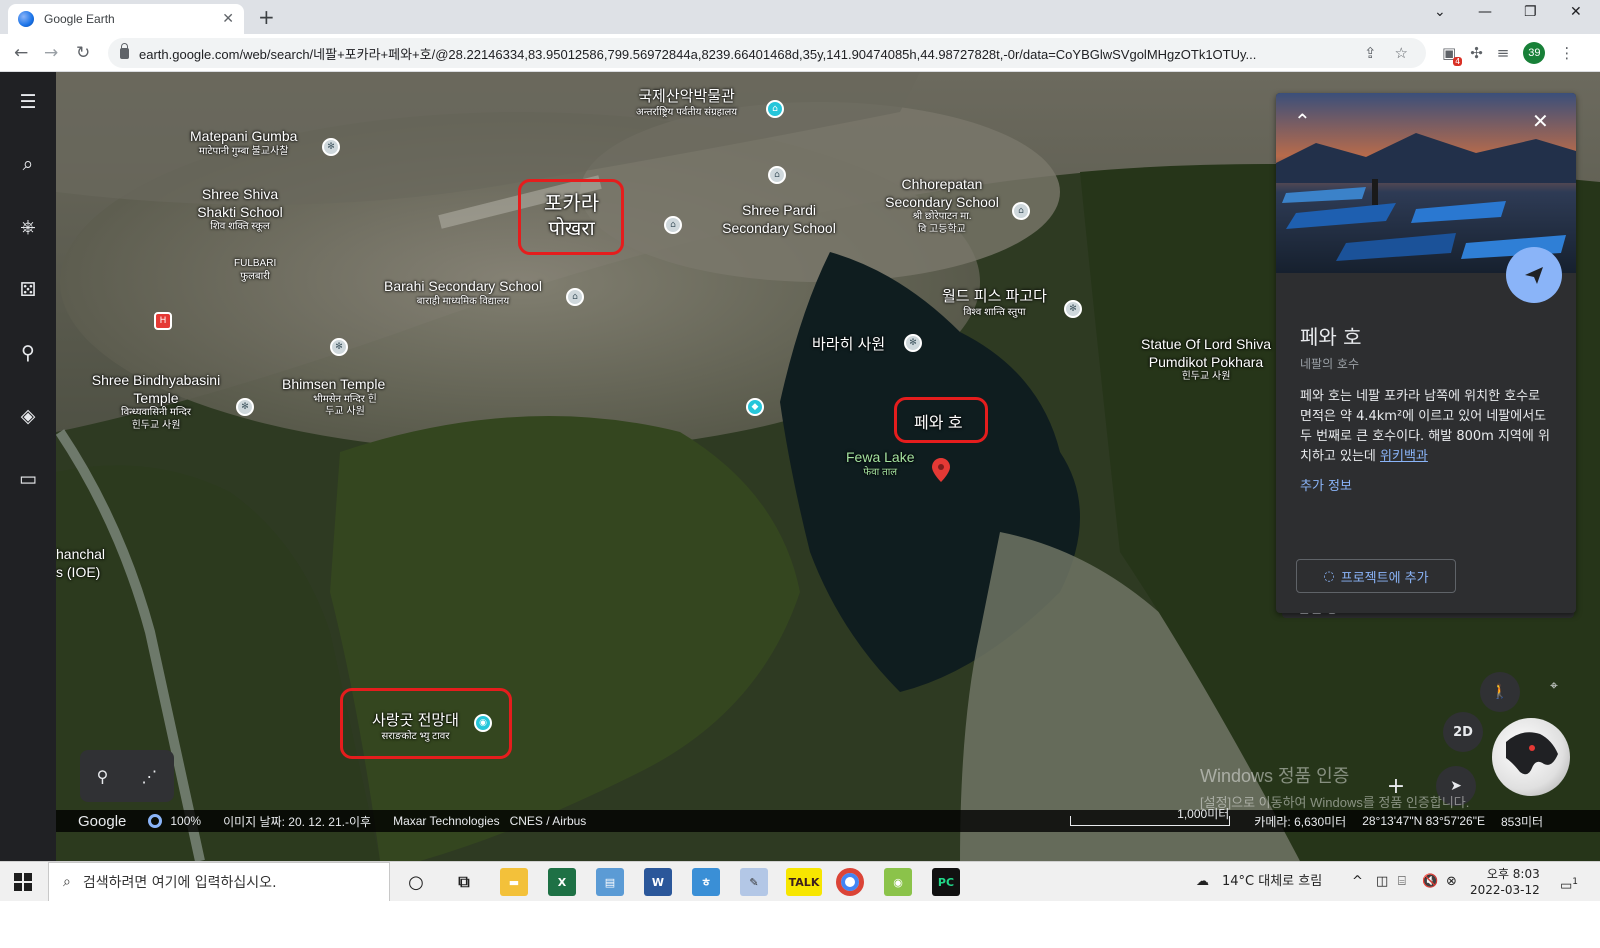 The image size is (1600, 948). What do you see at coordinates (1382, 882) in the screenshot?
I see `tray-app-icon: ◫` at bounding box center [1382, 882].